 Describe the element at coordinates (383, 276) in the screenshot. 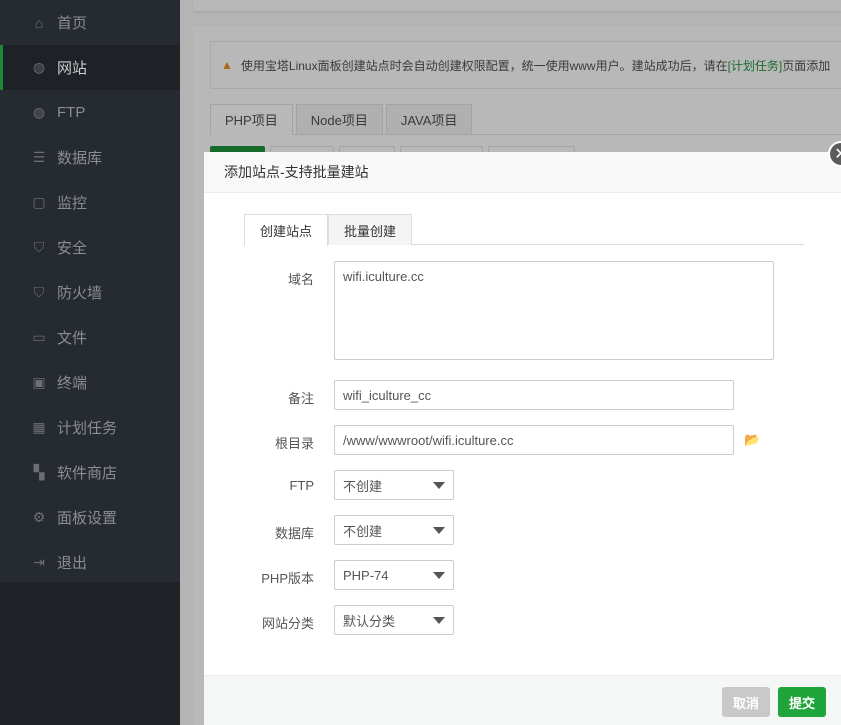

I see `domain-value: wifi.iculture.cc` at that location.